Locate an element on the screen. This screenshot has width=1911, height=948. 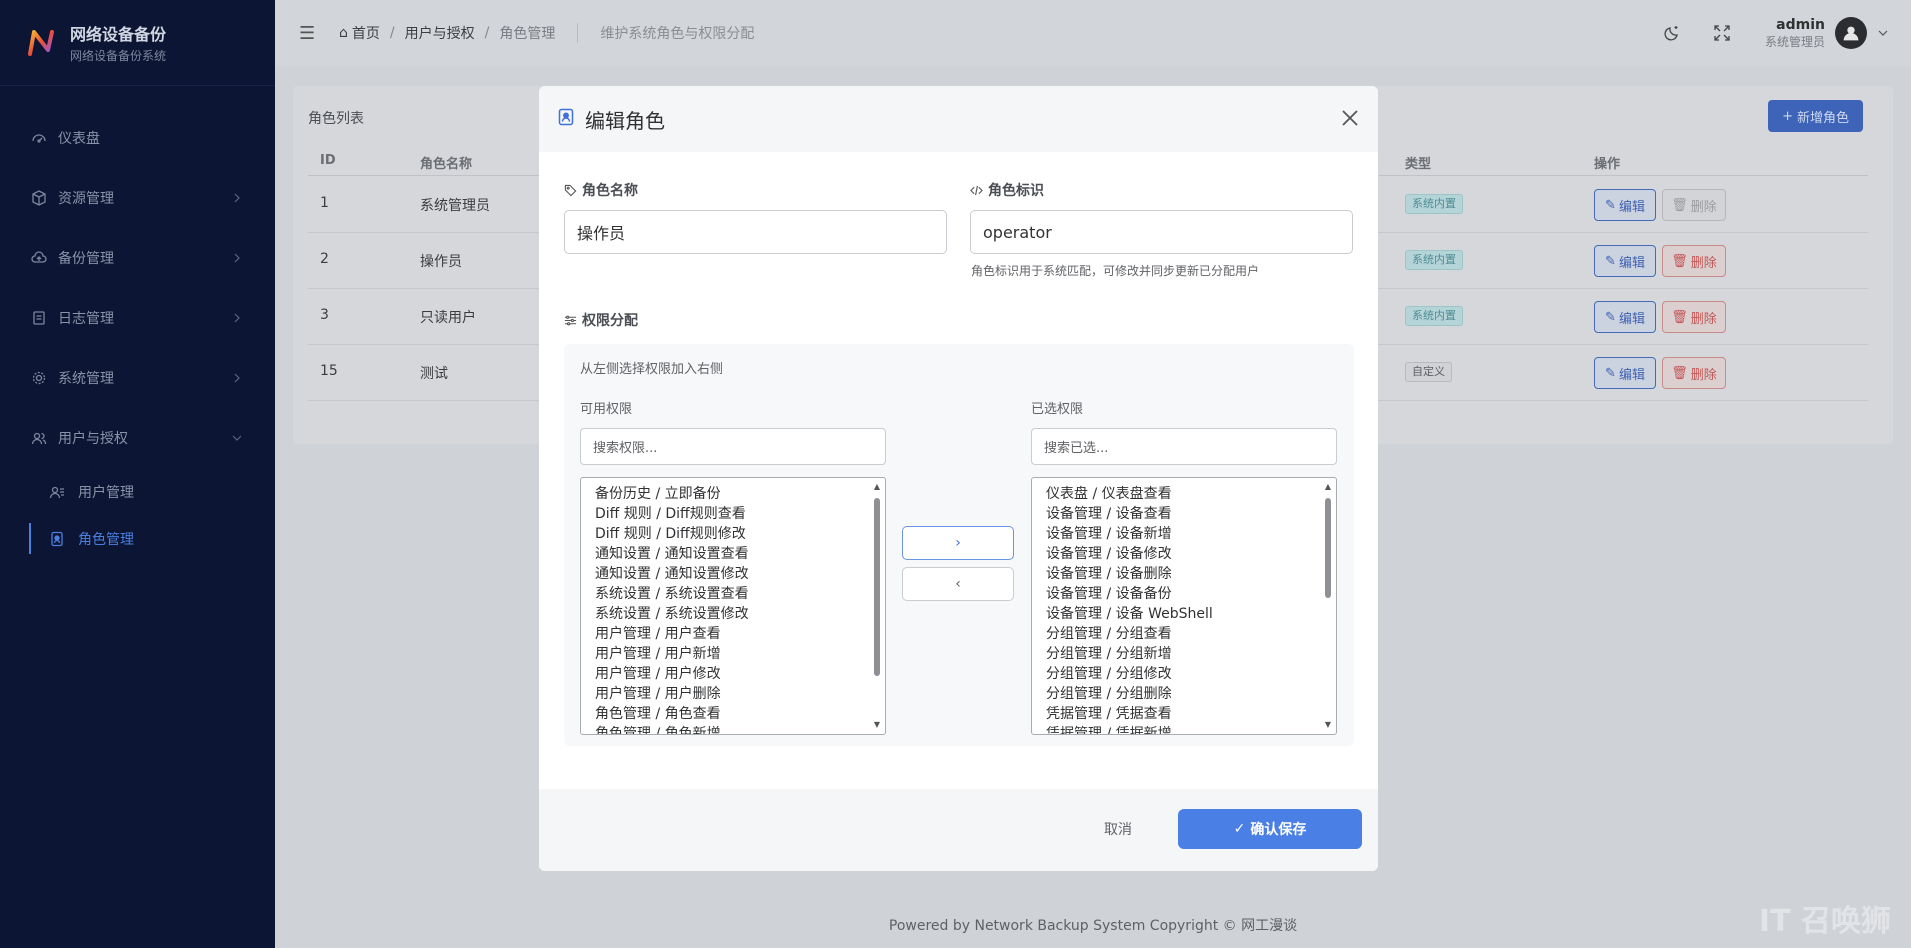
permission-option: 用户管理 / 用户查看 is located at coordinates (740, 634).